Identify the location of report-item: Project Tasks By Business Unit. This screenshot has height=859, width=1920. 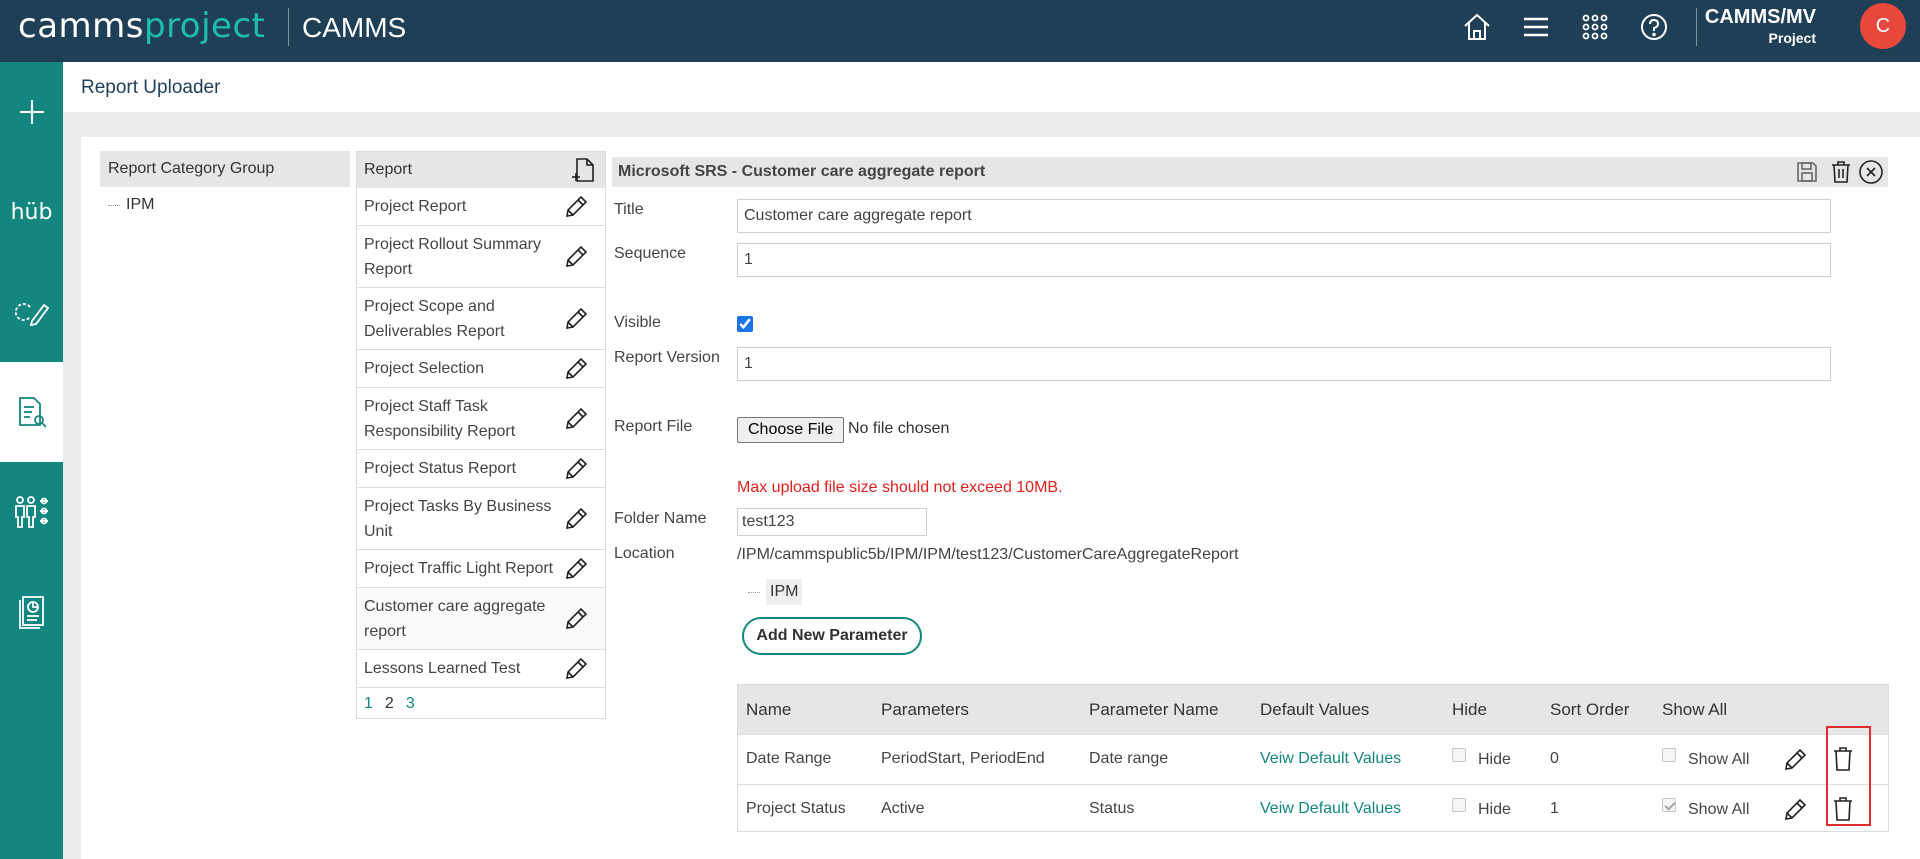
(481, 519).